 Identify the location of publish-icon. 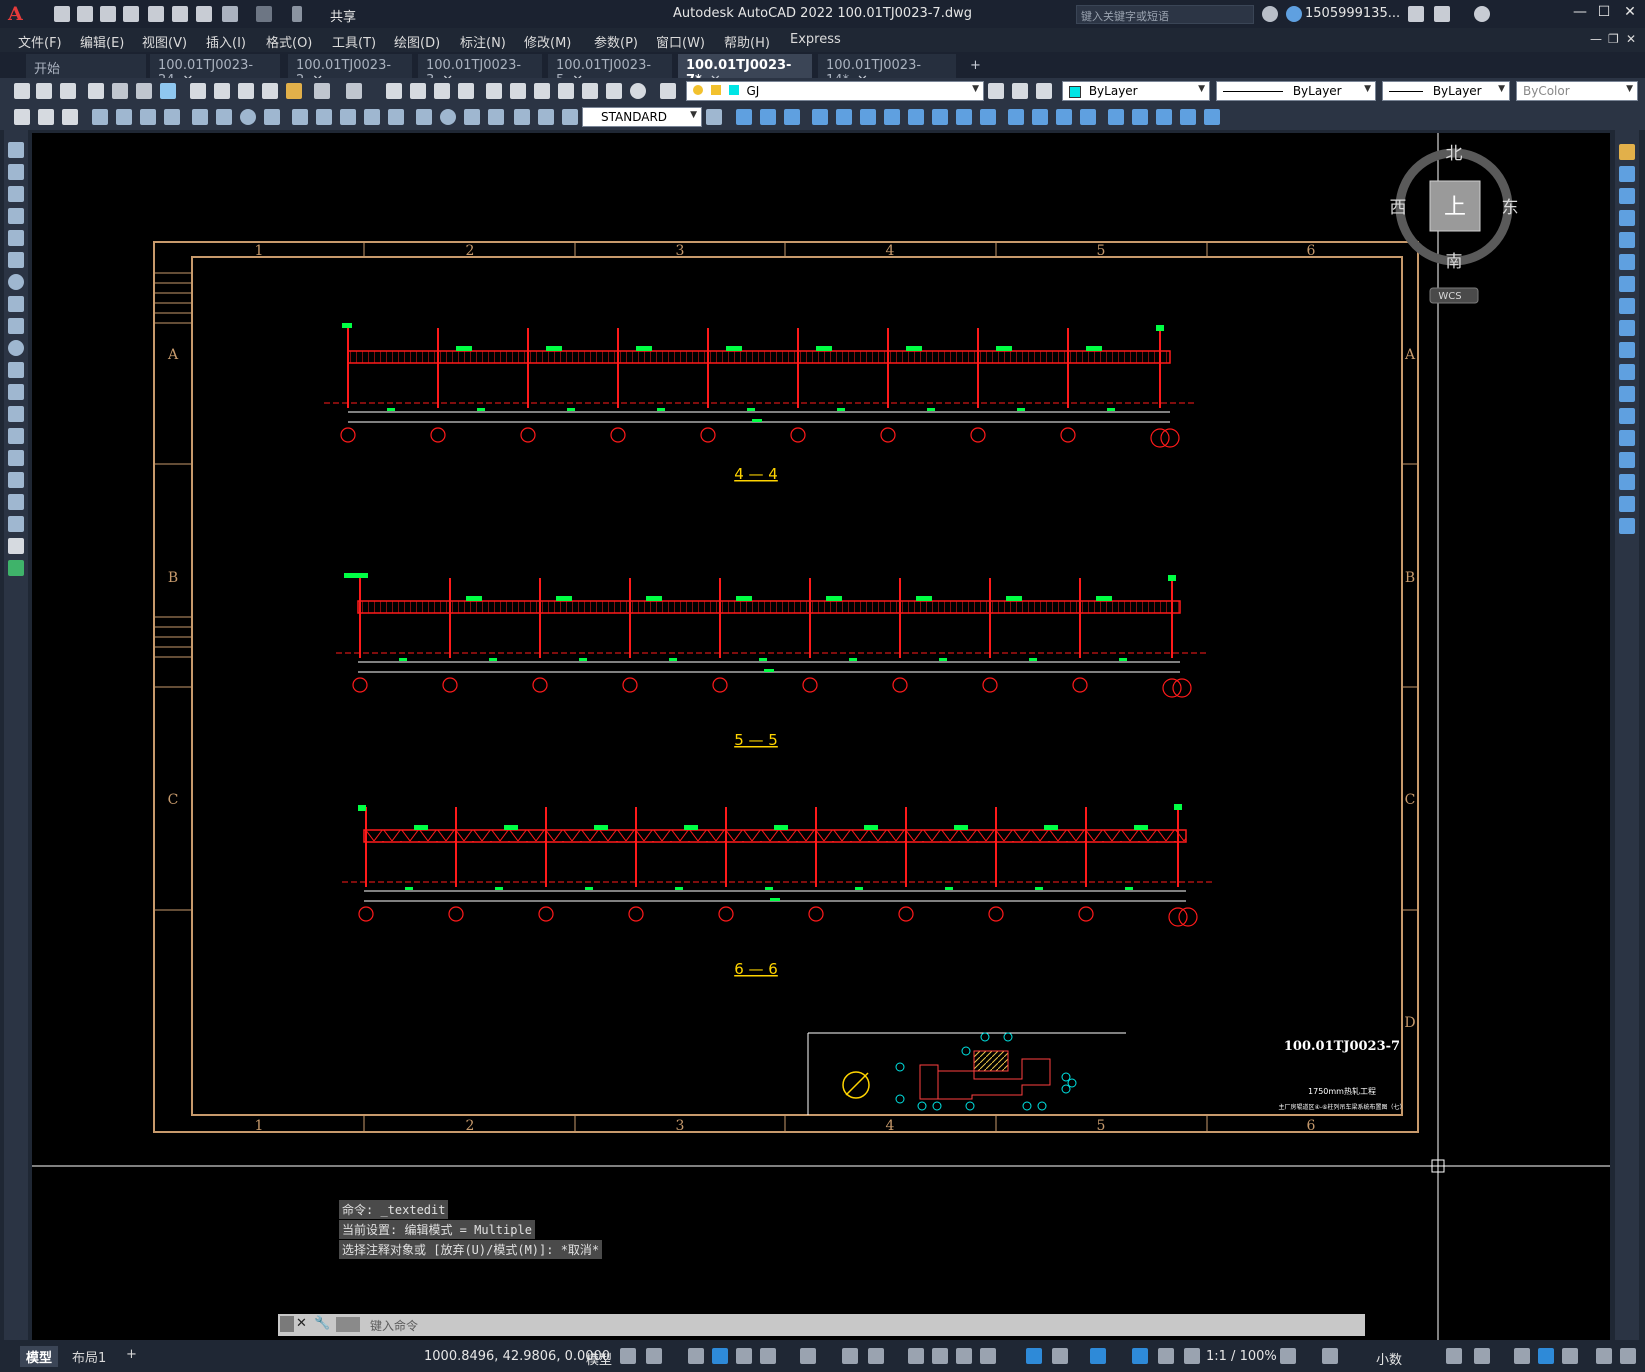
(144, 91).